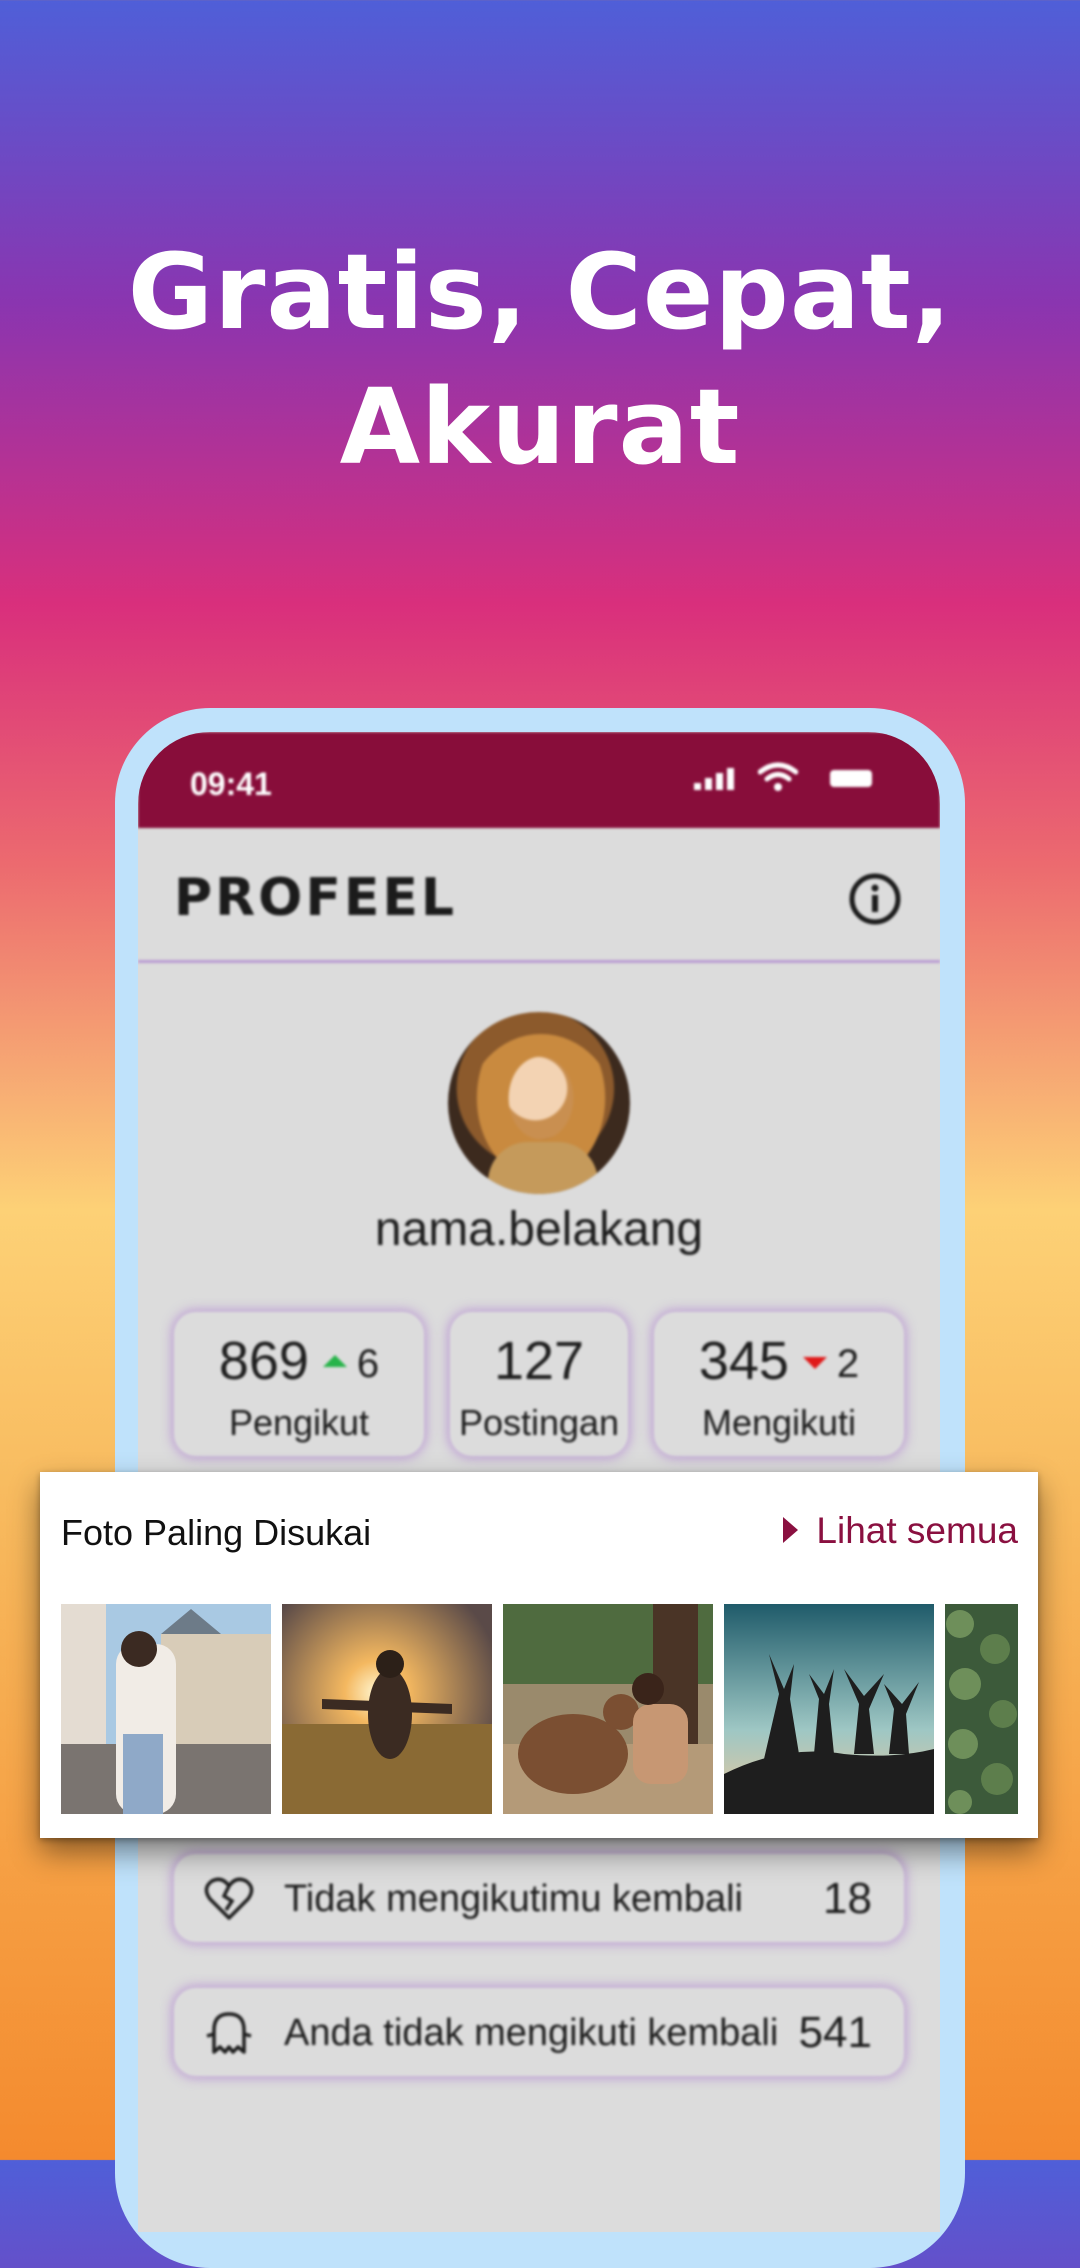 The image size is (1080, 2268). I want to click on following-count-row: 345 2, so click(779, 1361).